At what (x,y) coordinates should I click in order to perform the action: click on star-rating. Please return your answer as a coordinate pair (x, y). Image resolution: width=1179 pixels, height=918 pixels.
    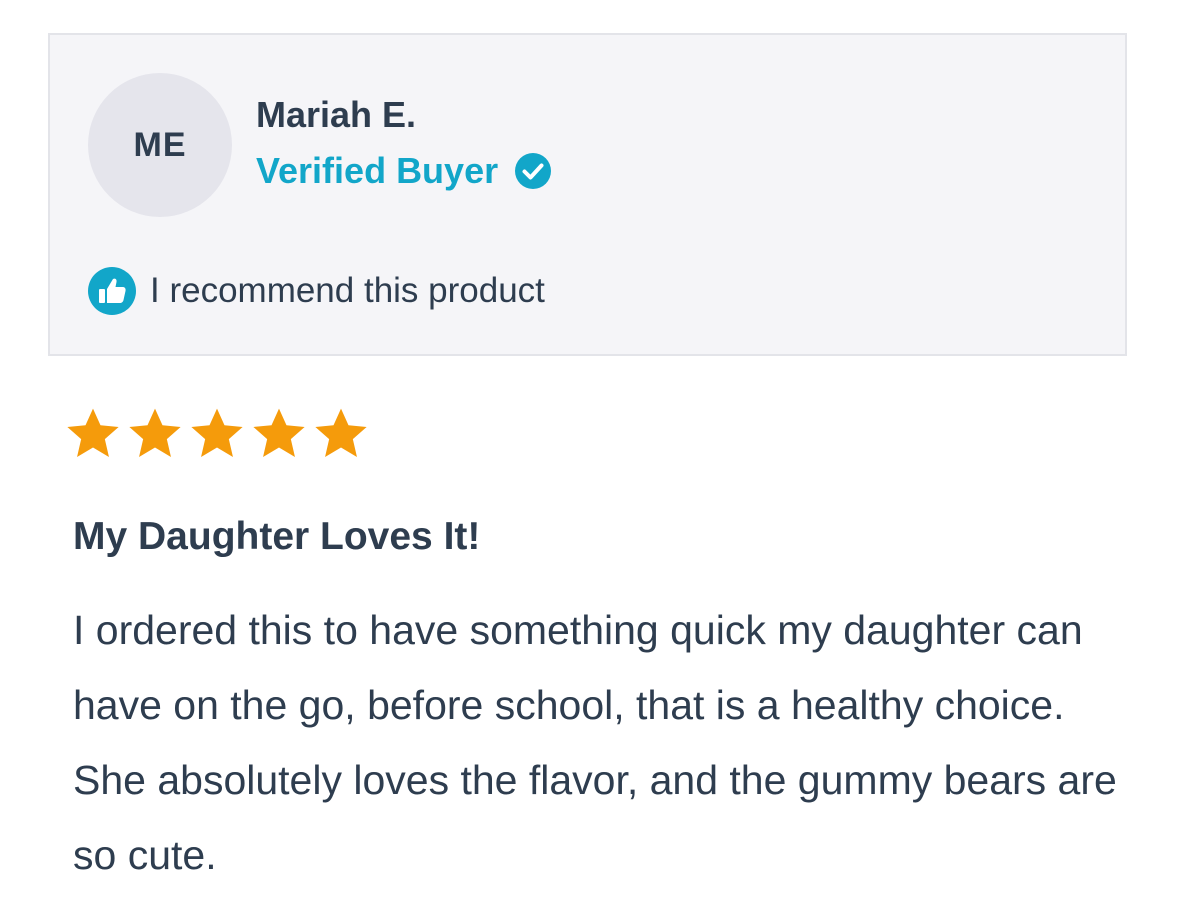
    Looking at the image, I should click on (219, 434).